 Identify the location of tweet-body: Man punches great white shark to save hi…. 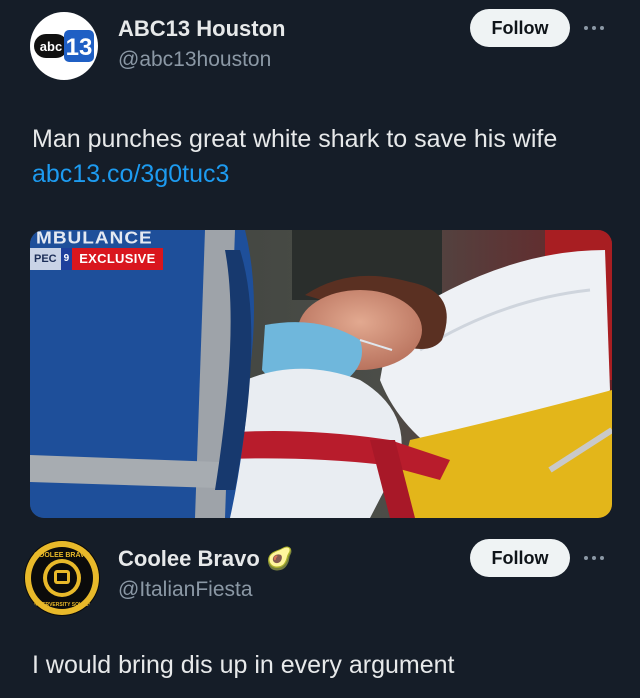
(295, 139).